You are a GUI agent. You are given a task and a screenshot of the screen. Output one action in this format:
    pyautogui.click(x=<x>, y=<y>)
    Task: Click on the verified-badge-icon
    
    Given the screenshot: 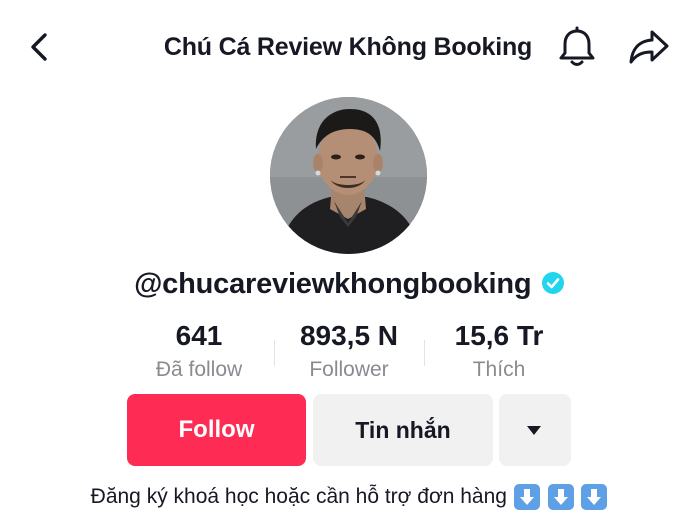 What is the action you would take?
    pyautogui.click(x=552, y=283)
    